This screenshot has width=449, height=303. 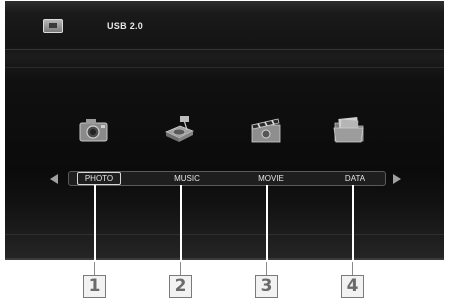 I want to click on folder-icon, so click(x=349, y=129).